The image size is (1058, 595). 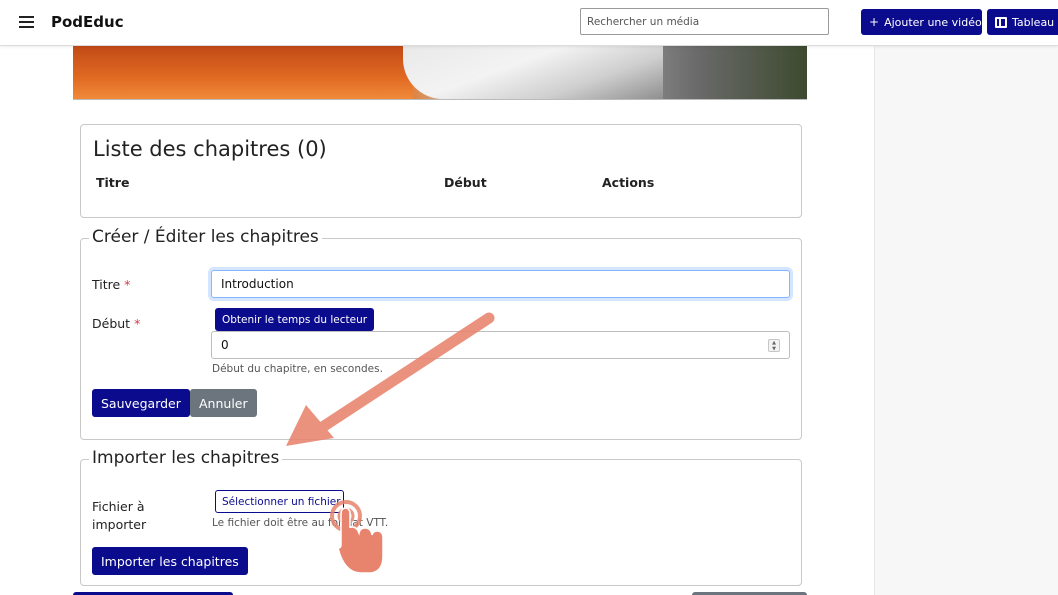 I want to click on number-spinner-icon: ▲ ▼, so click(x=774, y=345).